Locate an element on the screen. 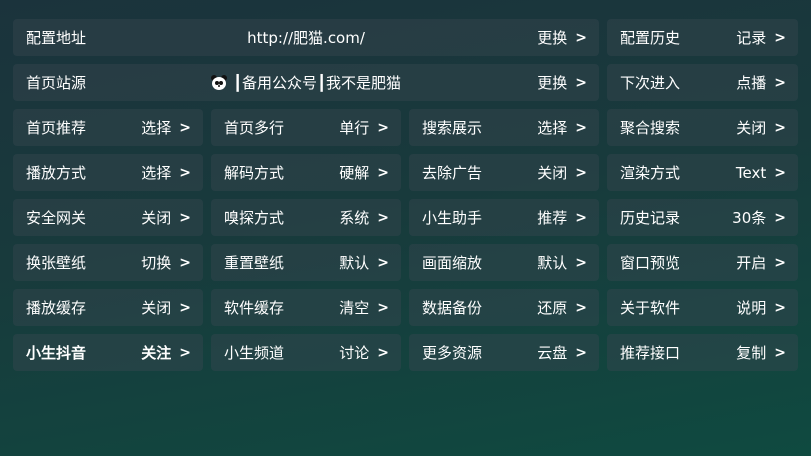  setting-value: 关注 is located at coordinates (156, 353).